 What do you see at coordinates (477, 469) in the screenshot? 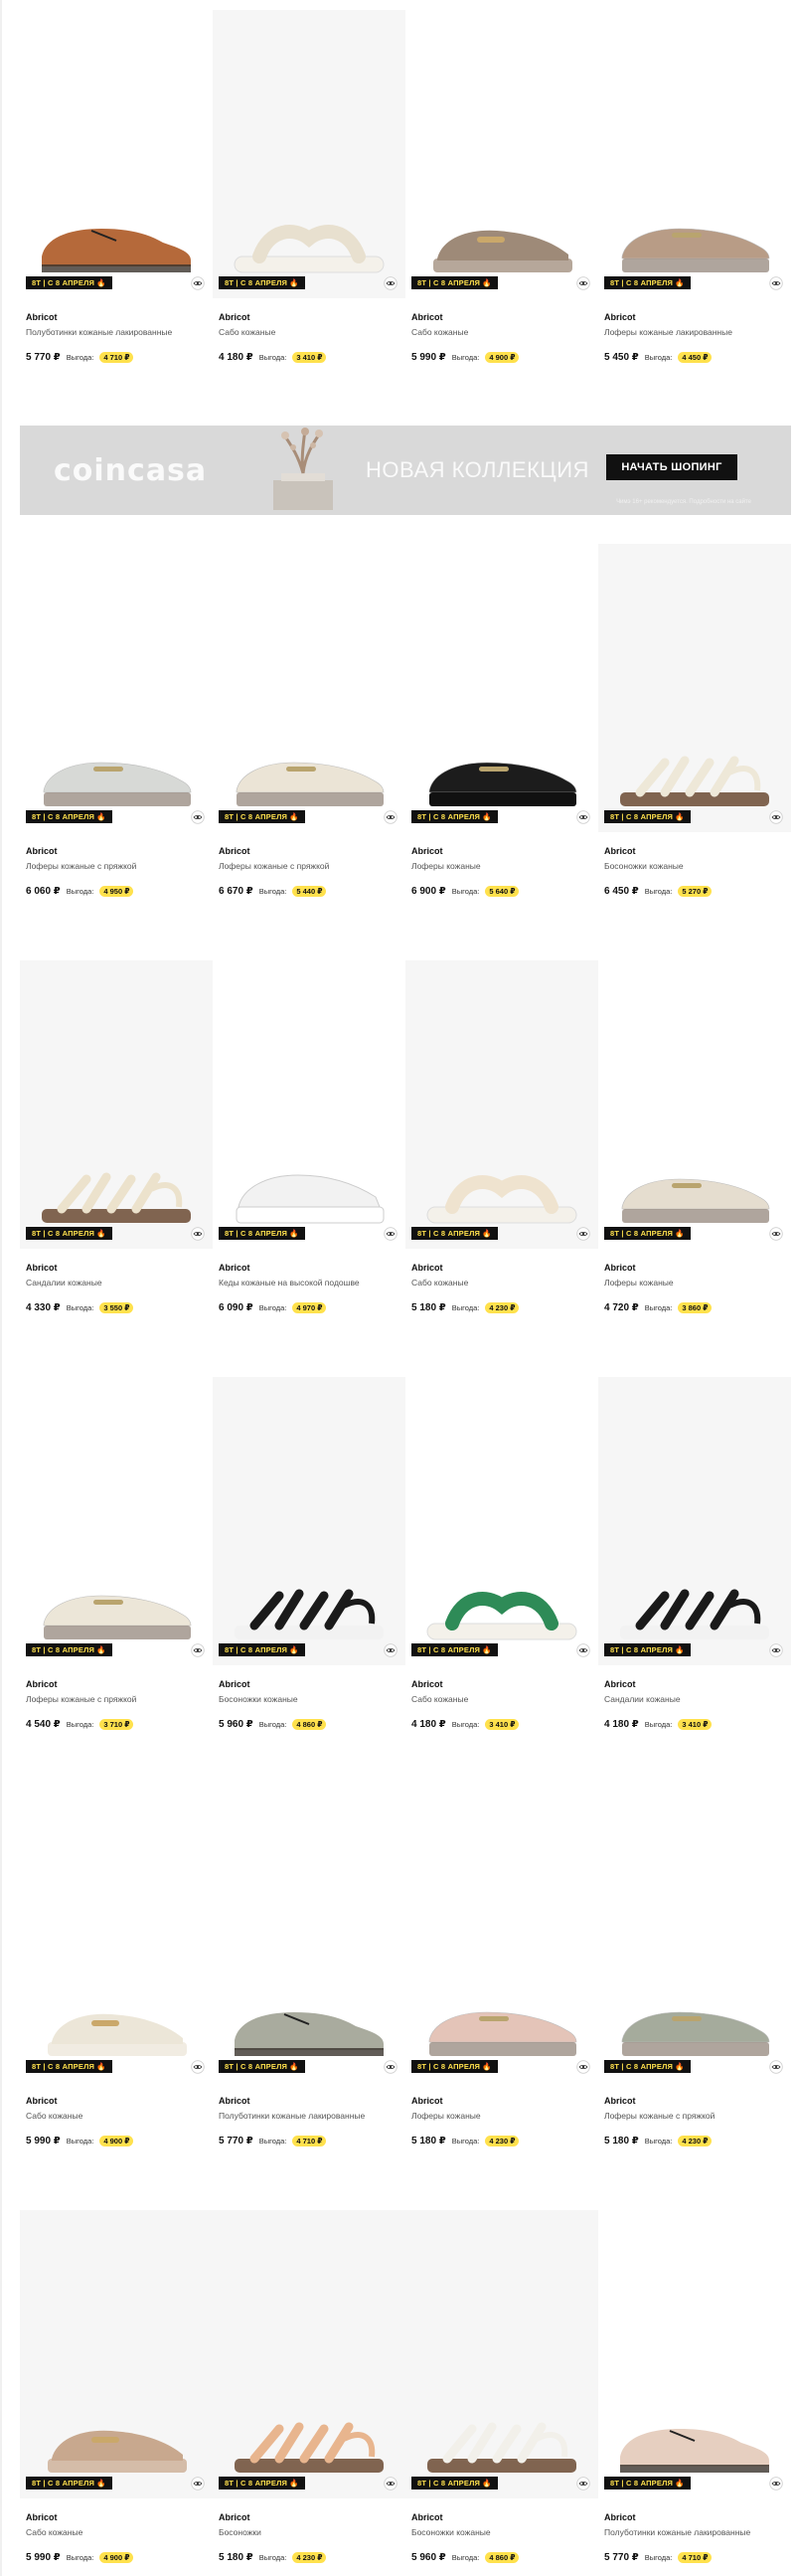
I see `banner-title: НОВАЯ КОЛЛЕКЦИЯ` at bounding box center [477, 469].